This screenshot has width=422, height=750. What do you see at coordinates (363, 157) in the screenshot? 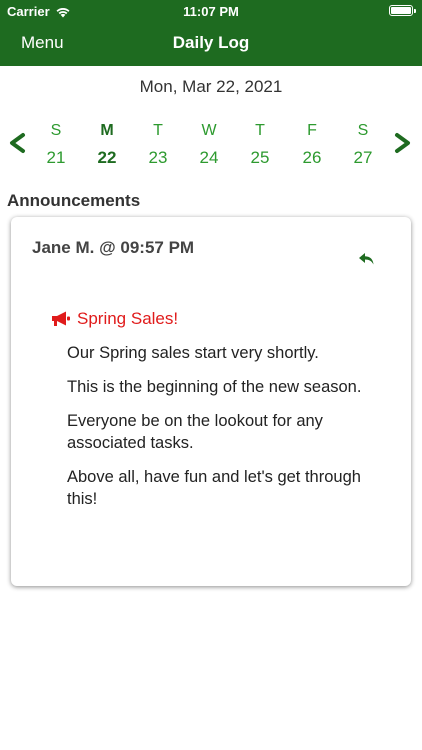
I see `day-number: 27` at bounding box center [363, 157].